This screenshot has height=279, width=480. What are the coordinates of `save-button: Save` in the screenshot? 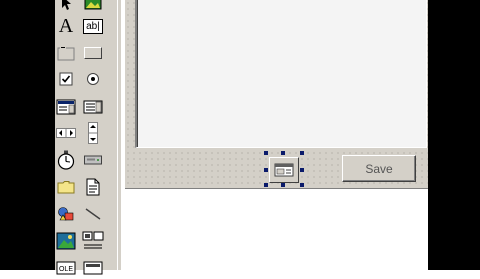 It's located at (379, 168).